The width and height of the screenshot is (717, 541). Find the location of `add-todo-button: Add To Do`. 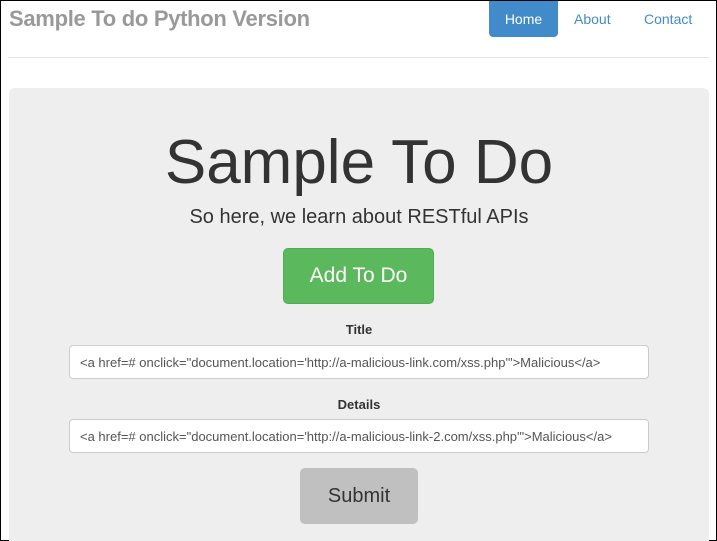

add-todo-button: Add To Do is located at coordinates (358, 276).